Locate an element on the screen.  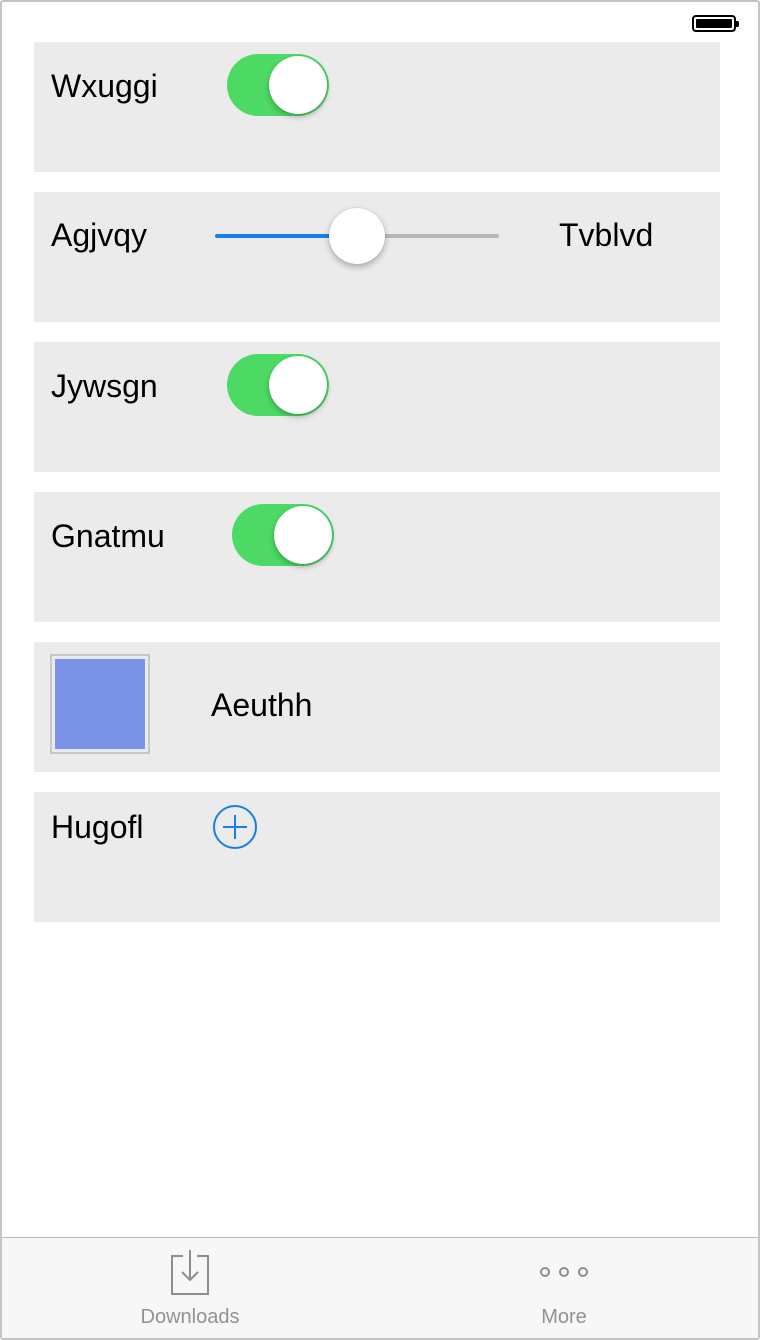
row-label: Agjvqy is located at coordinates (99, 235).